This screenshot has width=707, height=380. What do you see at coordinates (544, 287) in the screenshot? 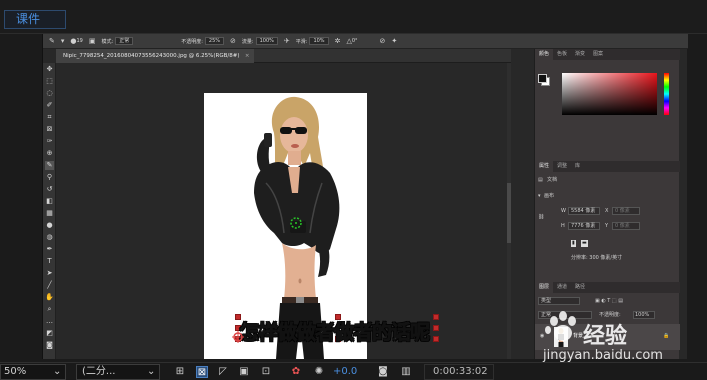
I see `tab-layers: 图层` at bounding box center [544, 287].